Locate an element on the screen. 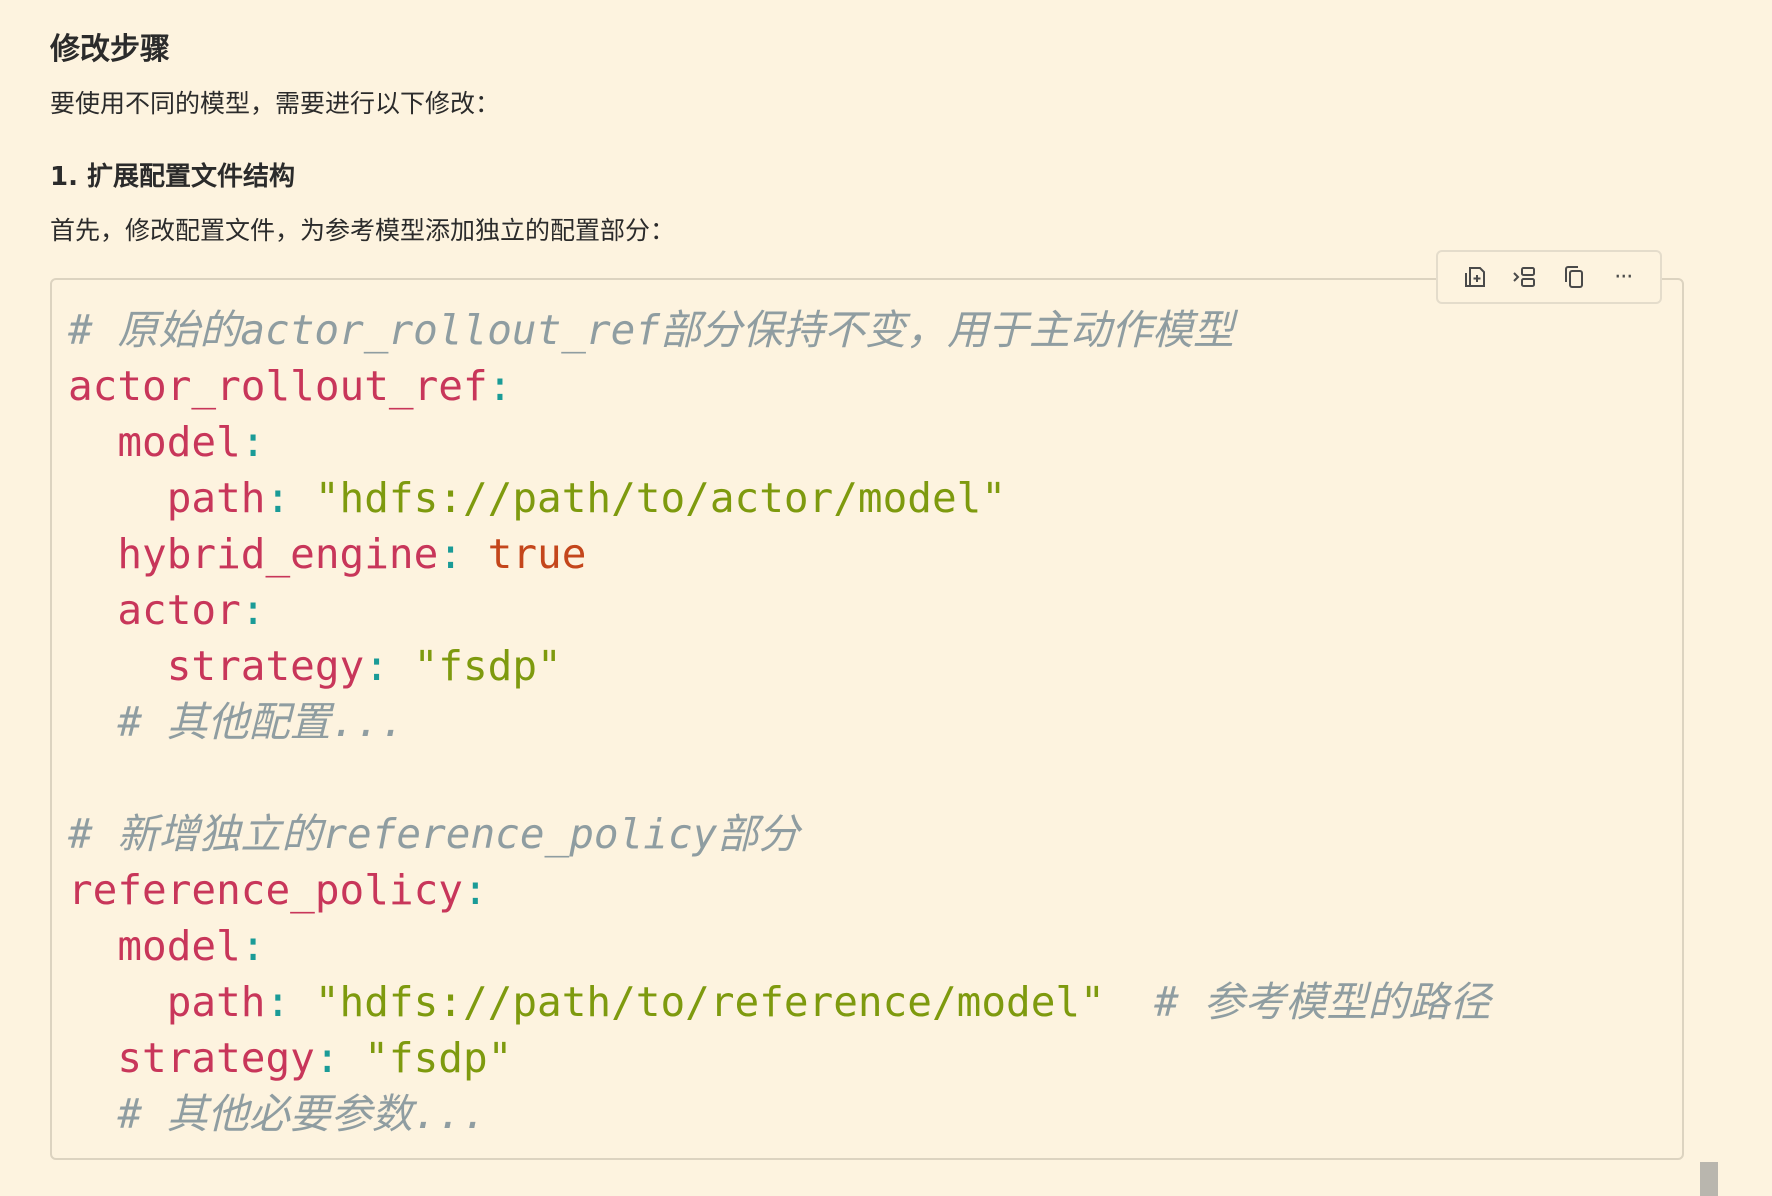 Image resolution: width=1772 pixels, height=1196 pixels. insert-button is located at coordinates (1475, 277).